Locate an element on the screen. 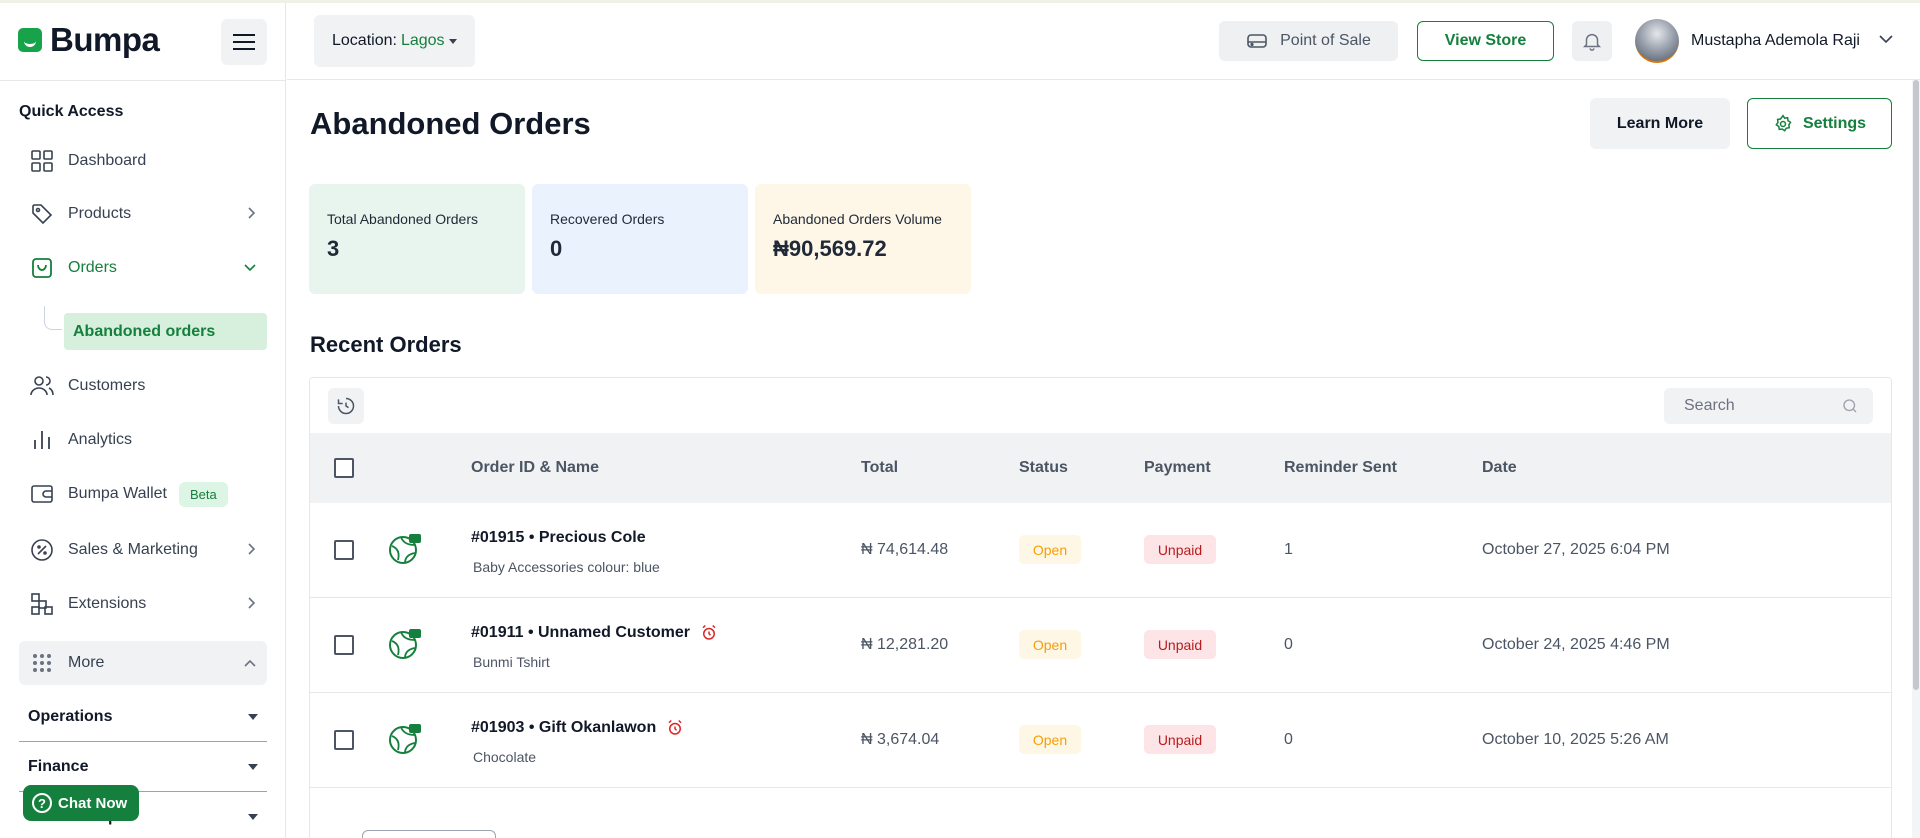 This screenshot has height=838, width=1920. order-id-name: #01903 • Gift Okanlawon is located at coordinates (577, 728).